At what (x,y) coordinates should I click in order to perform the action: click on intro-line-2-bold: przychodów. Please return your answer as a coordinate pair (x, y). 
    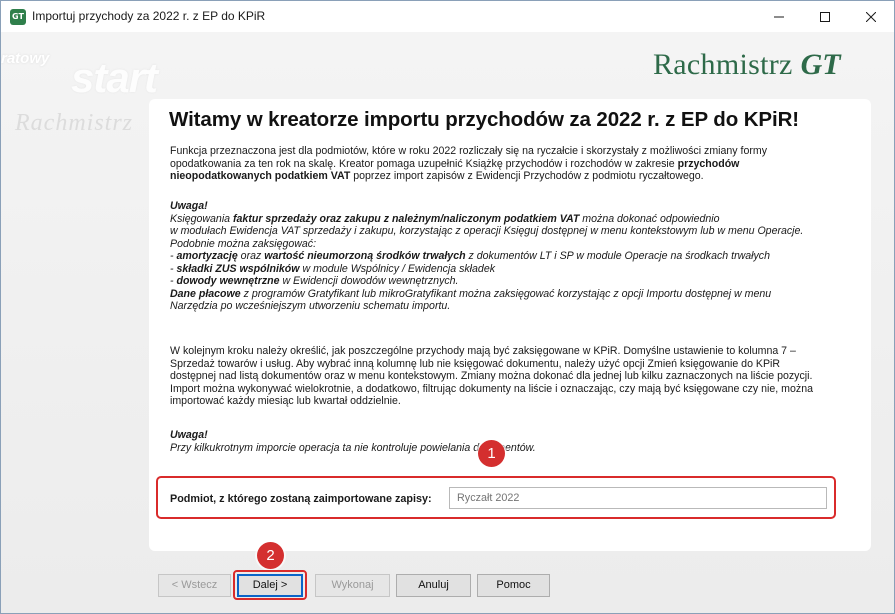
    Looking at the image, I should click on (708, 163).